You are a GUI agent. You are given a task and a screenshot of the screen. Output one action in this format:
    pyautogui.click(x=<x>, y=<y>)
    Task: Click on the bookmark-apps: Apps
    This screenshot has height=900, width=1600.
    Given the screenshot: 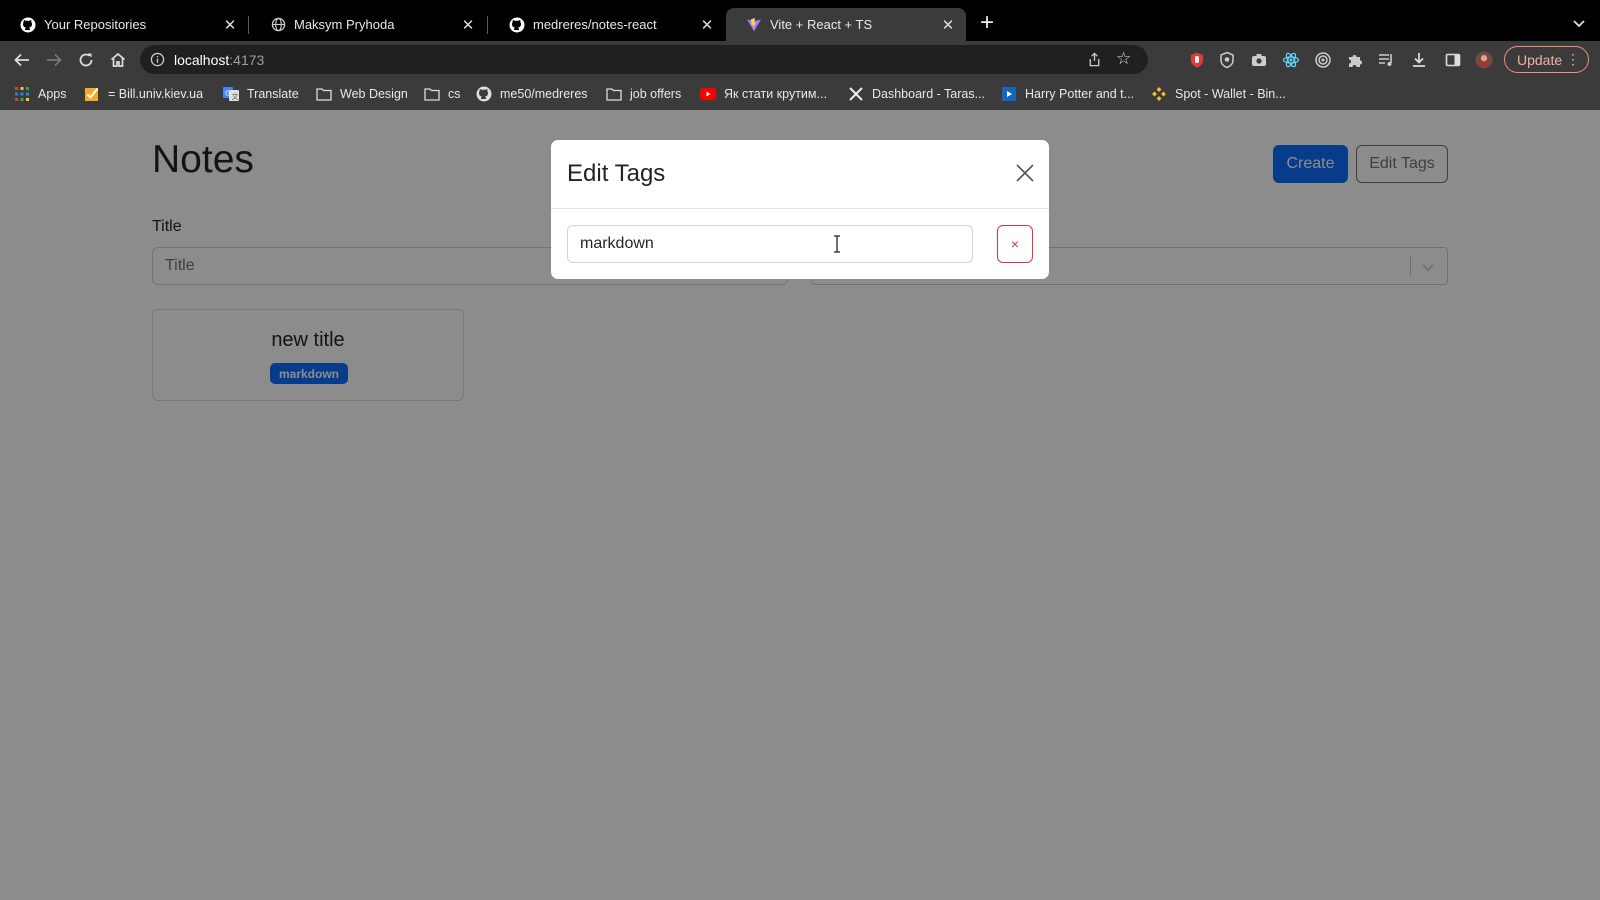 What is the action you would take?
    pyautogui.click(x=40, y=94)
    